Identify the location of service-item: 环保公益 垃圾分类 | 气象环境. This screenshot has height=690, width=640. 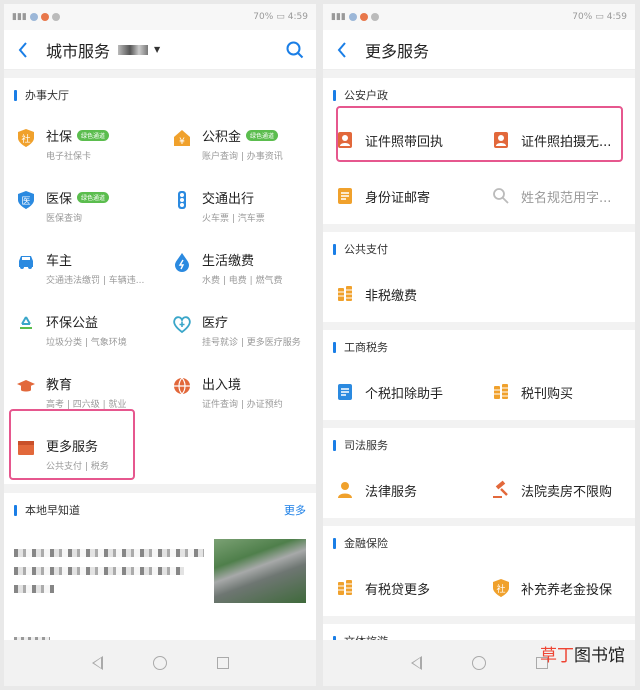
(82, 329).